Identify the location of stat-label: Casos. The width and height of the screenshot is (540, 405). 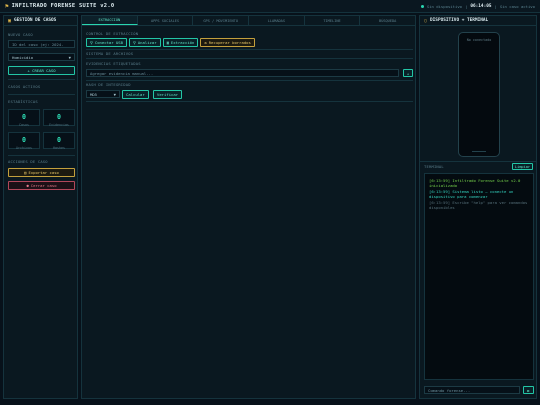
(24, 125).